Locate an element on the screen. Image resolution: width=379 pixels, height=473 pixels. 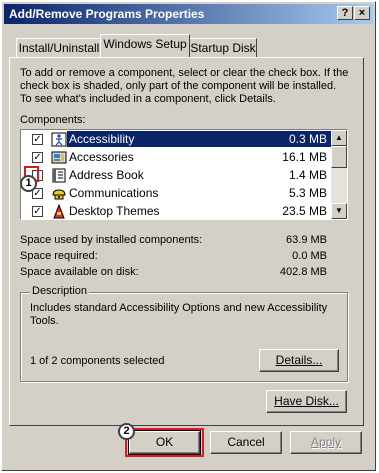
callout-1: 1 is located at coordinates (28, 183).